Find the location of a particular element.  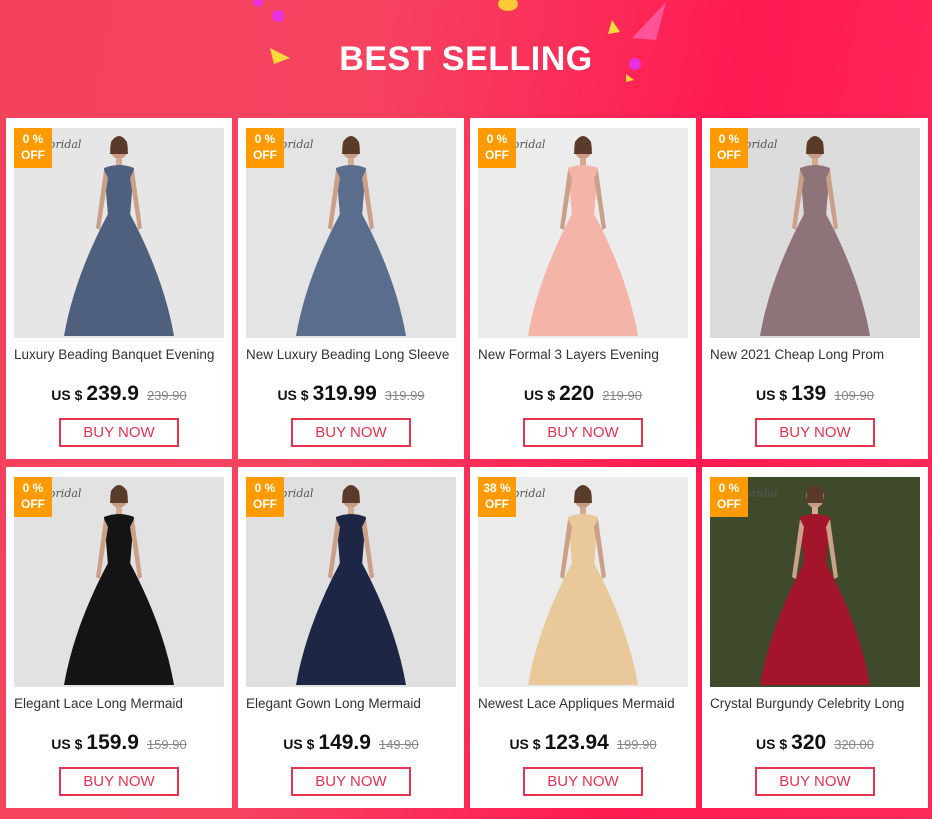

original-price: 219.90 is located at coordinates (622, 395).